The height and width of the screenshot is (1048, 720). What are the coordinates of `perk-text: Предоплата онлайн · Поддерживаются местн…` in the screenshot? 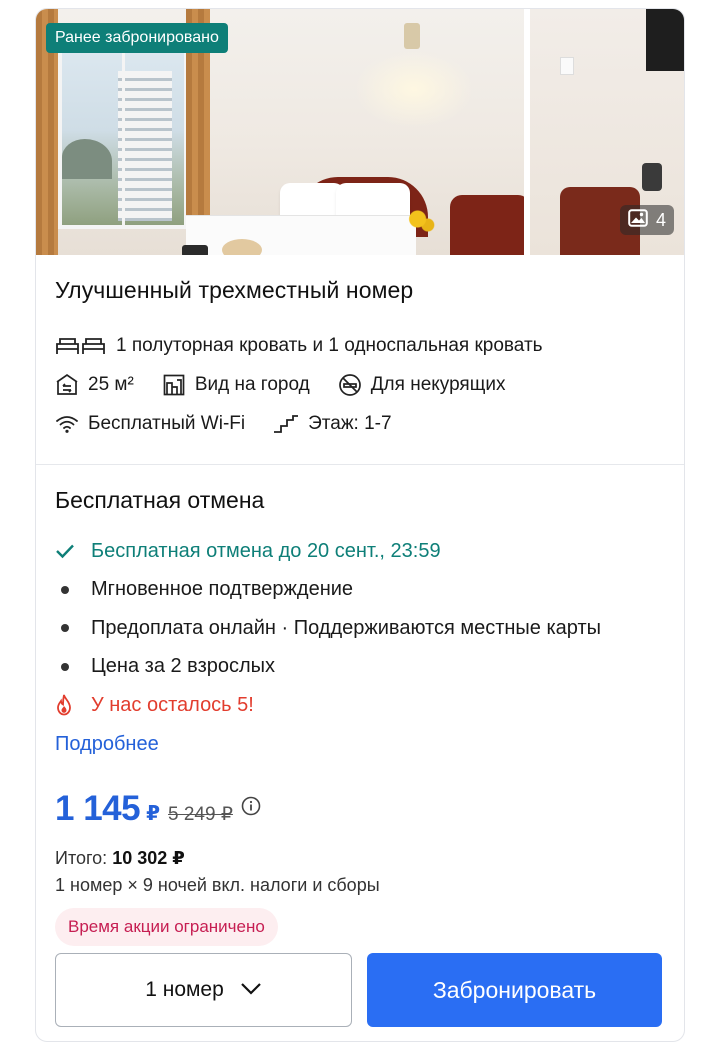 It's located at (346, 627).